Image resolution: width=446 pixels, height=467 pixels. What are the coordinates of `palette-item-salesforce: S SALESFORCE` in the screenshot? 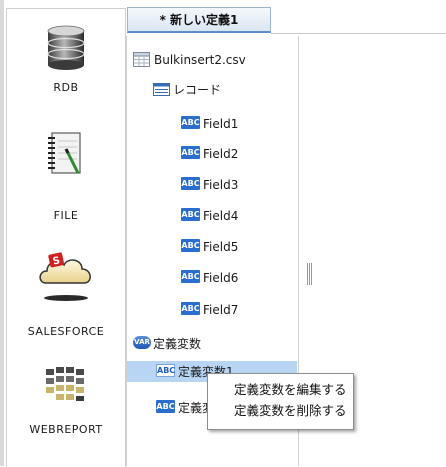 It's located at (66, 295).